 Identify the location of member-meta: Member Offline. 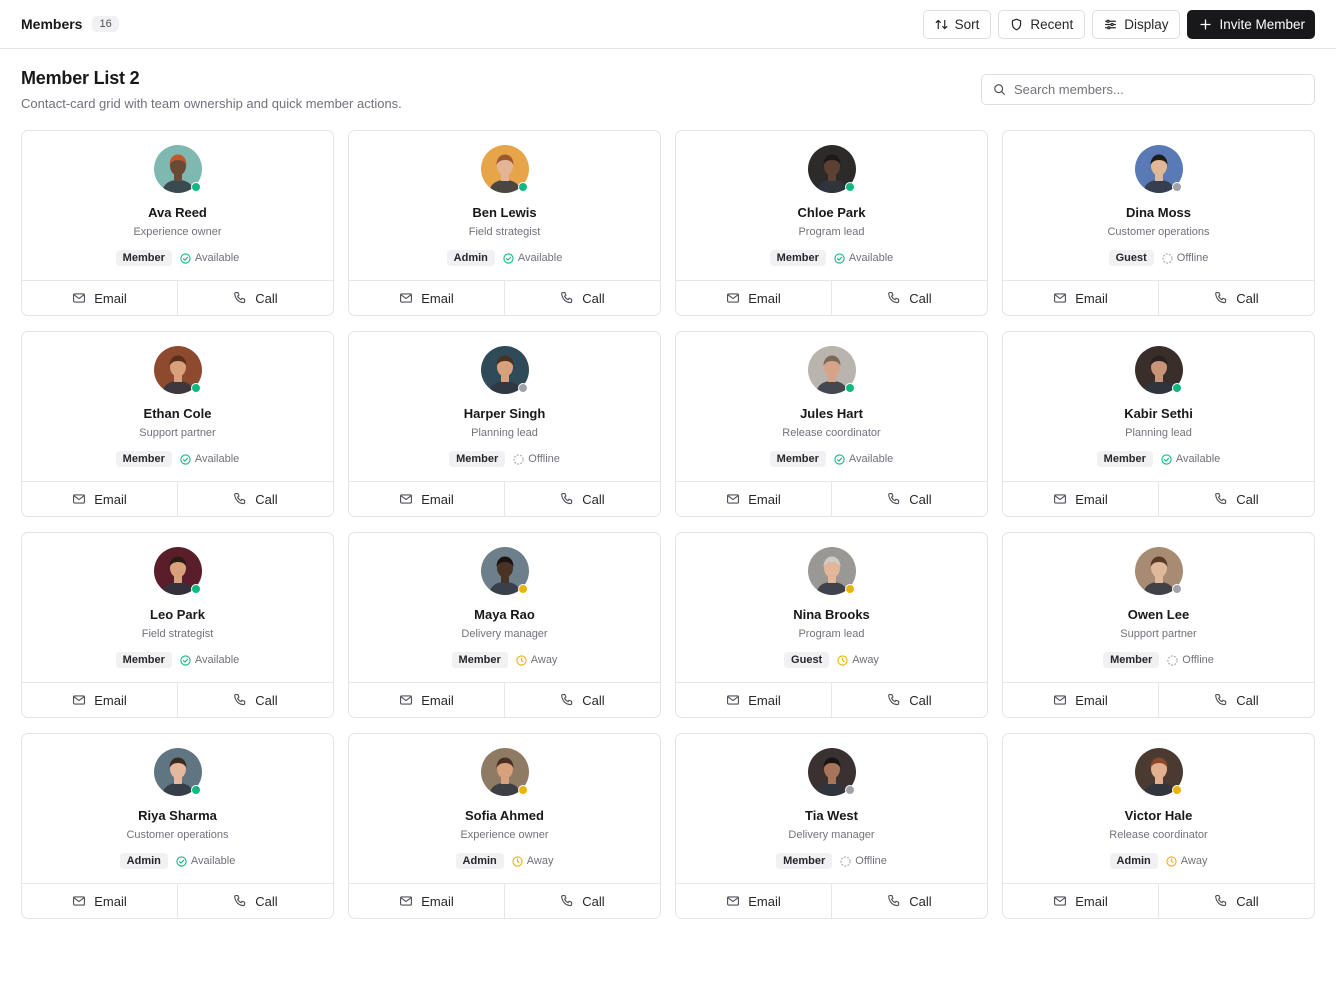
(1158, 660).